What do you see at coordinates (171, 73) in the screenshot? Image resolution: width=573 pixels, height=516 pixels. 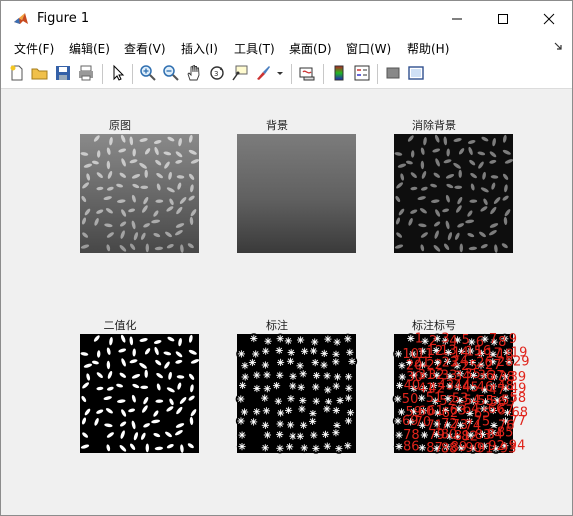 I see `zoom-out-icon` at bounding box center [171, 73].